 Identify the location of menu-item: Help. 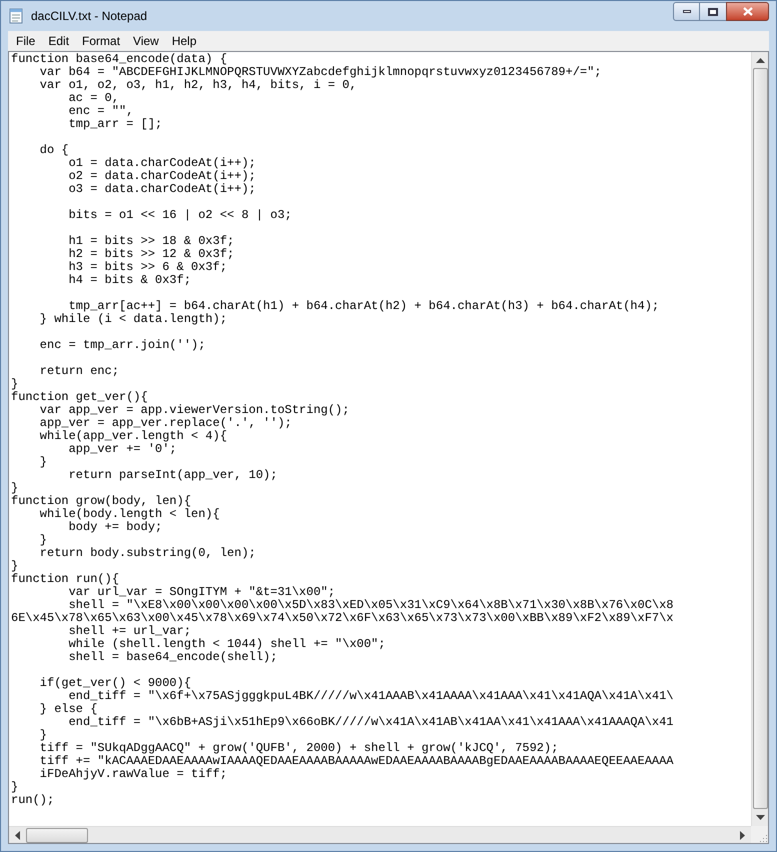
(184, 41).